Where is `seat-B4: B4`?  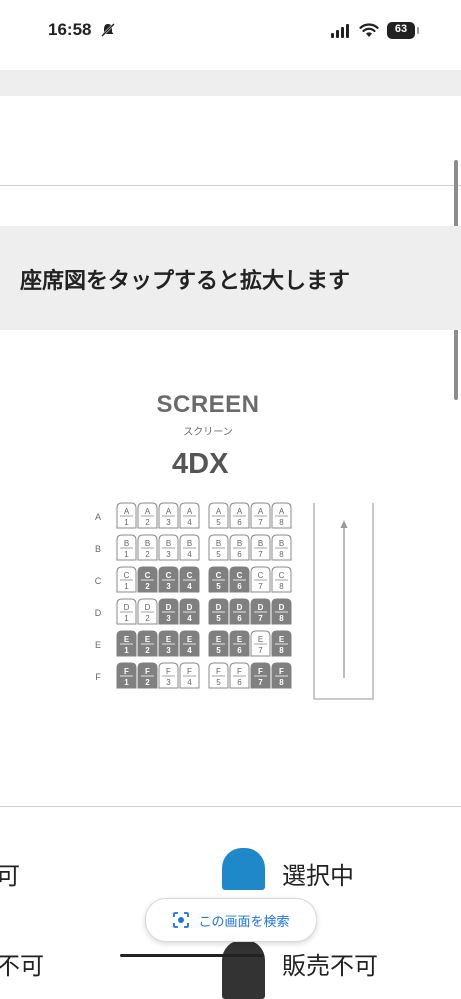
seat-B4: B4 is located at coordinates (189, 547).